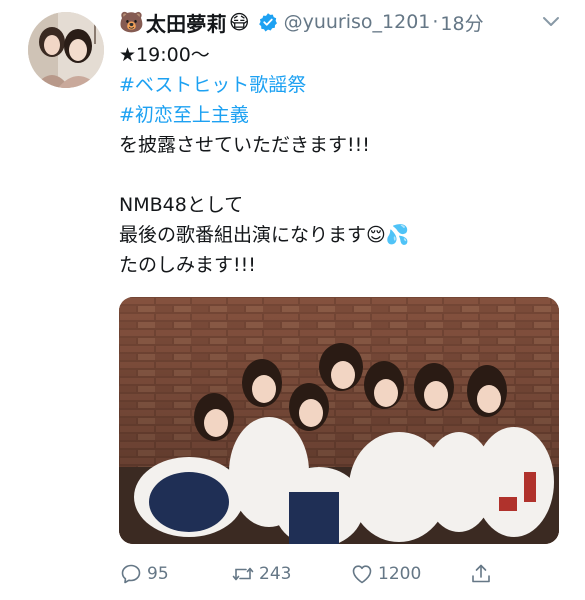  I want to click on hashtag-link: #初恋至上主義, so click(264, 115).